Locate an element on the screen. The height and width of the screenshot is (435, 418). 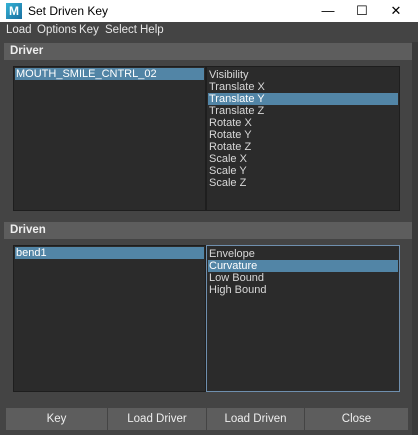
driver-attr-rotate-x: Rotate X is located at coordinates (303, 123).